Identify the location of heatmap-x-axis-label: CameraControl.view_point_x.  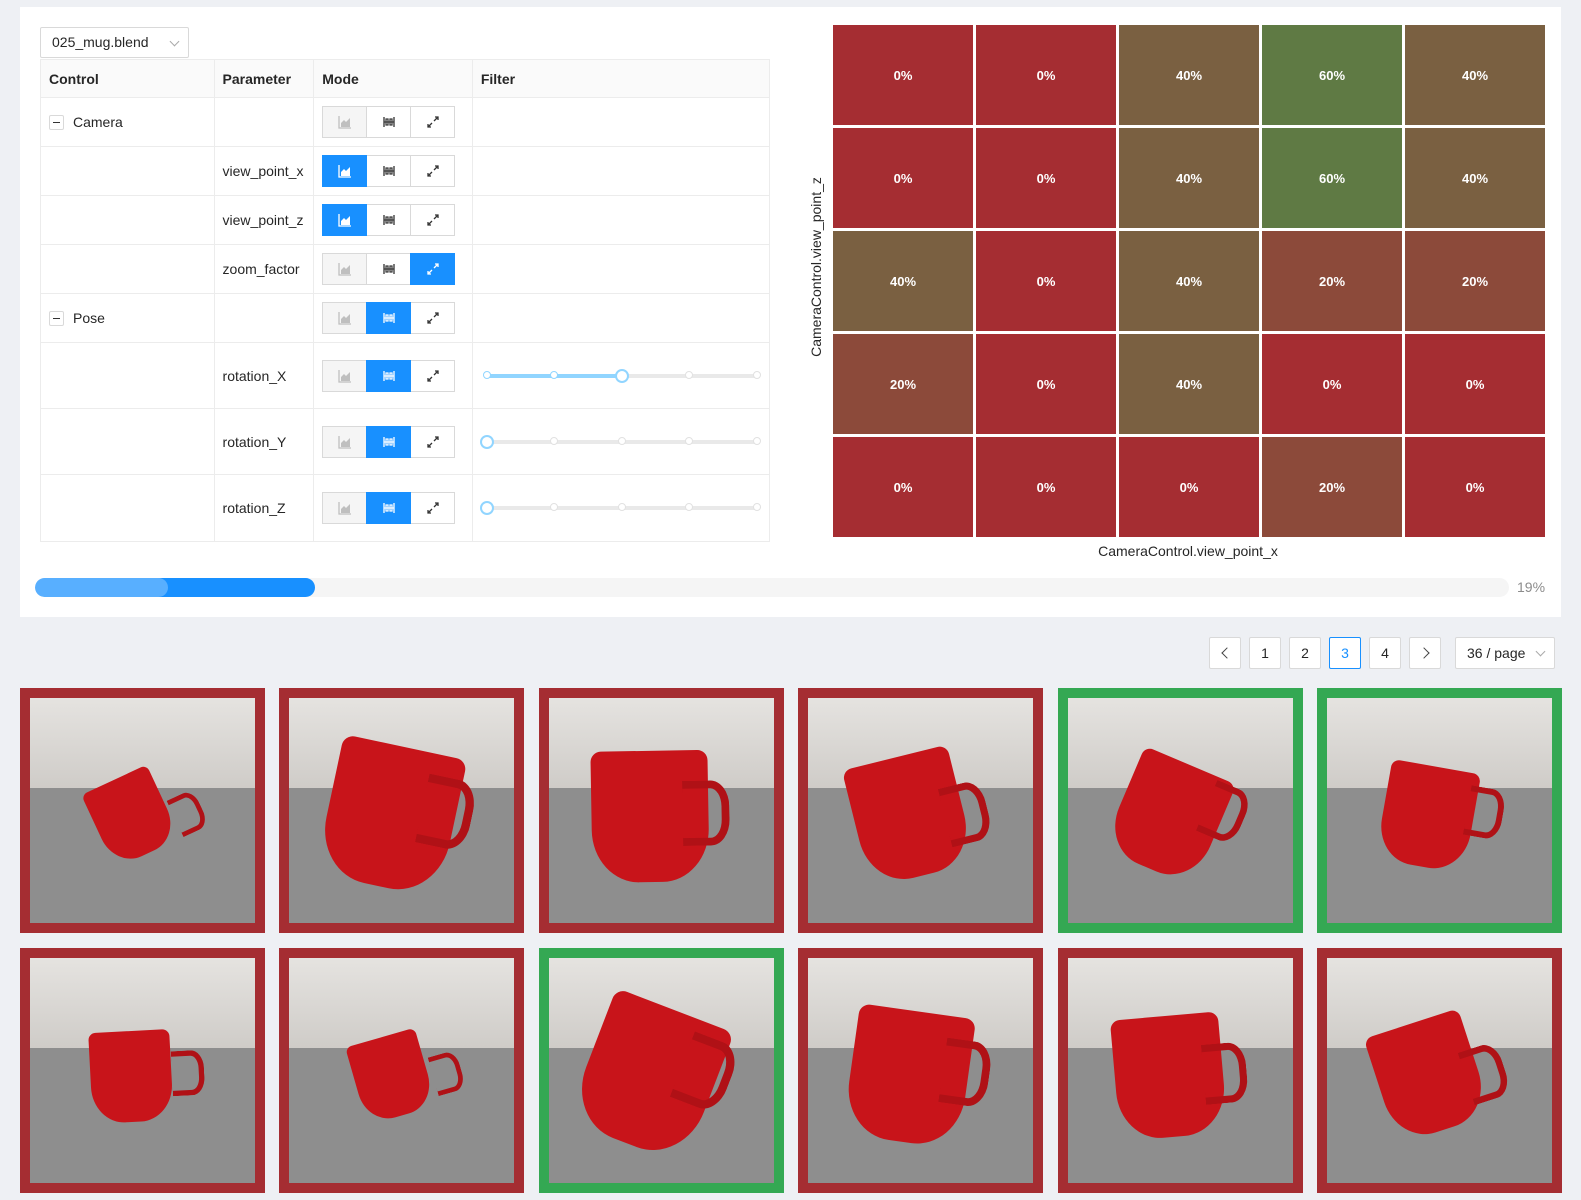
(1188, 551).